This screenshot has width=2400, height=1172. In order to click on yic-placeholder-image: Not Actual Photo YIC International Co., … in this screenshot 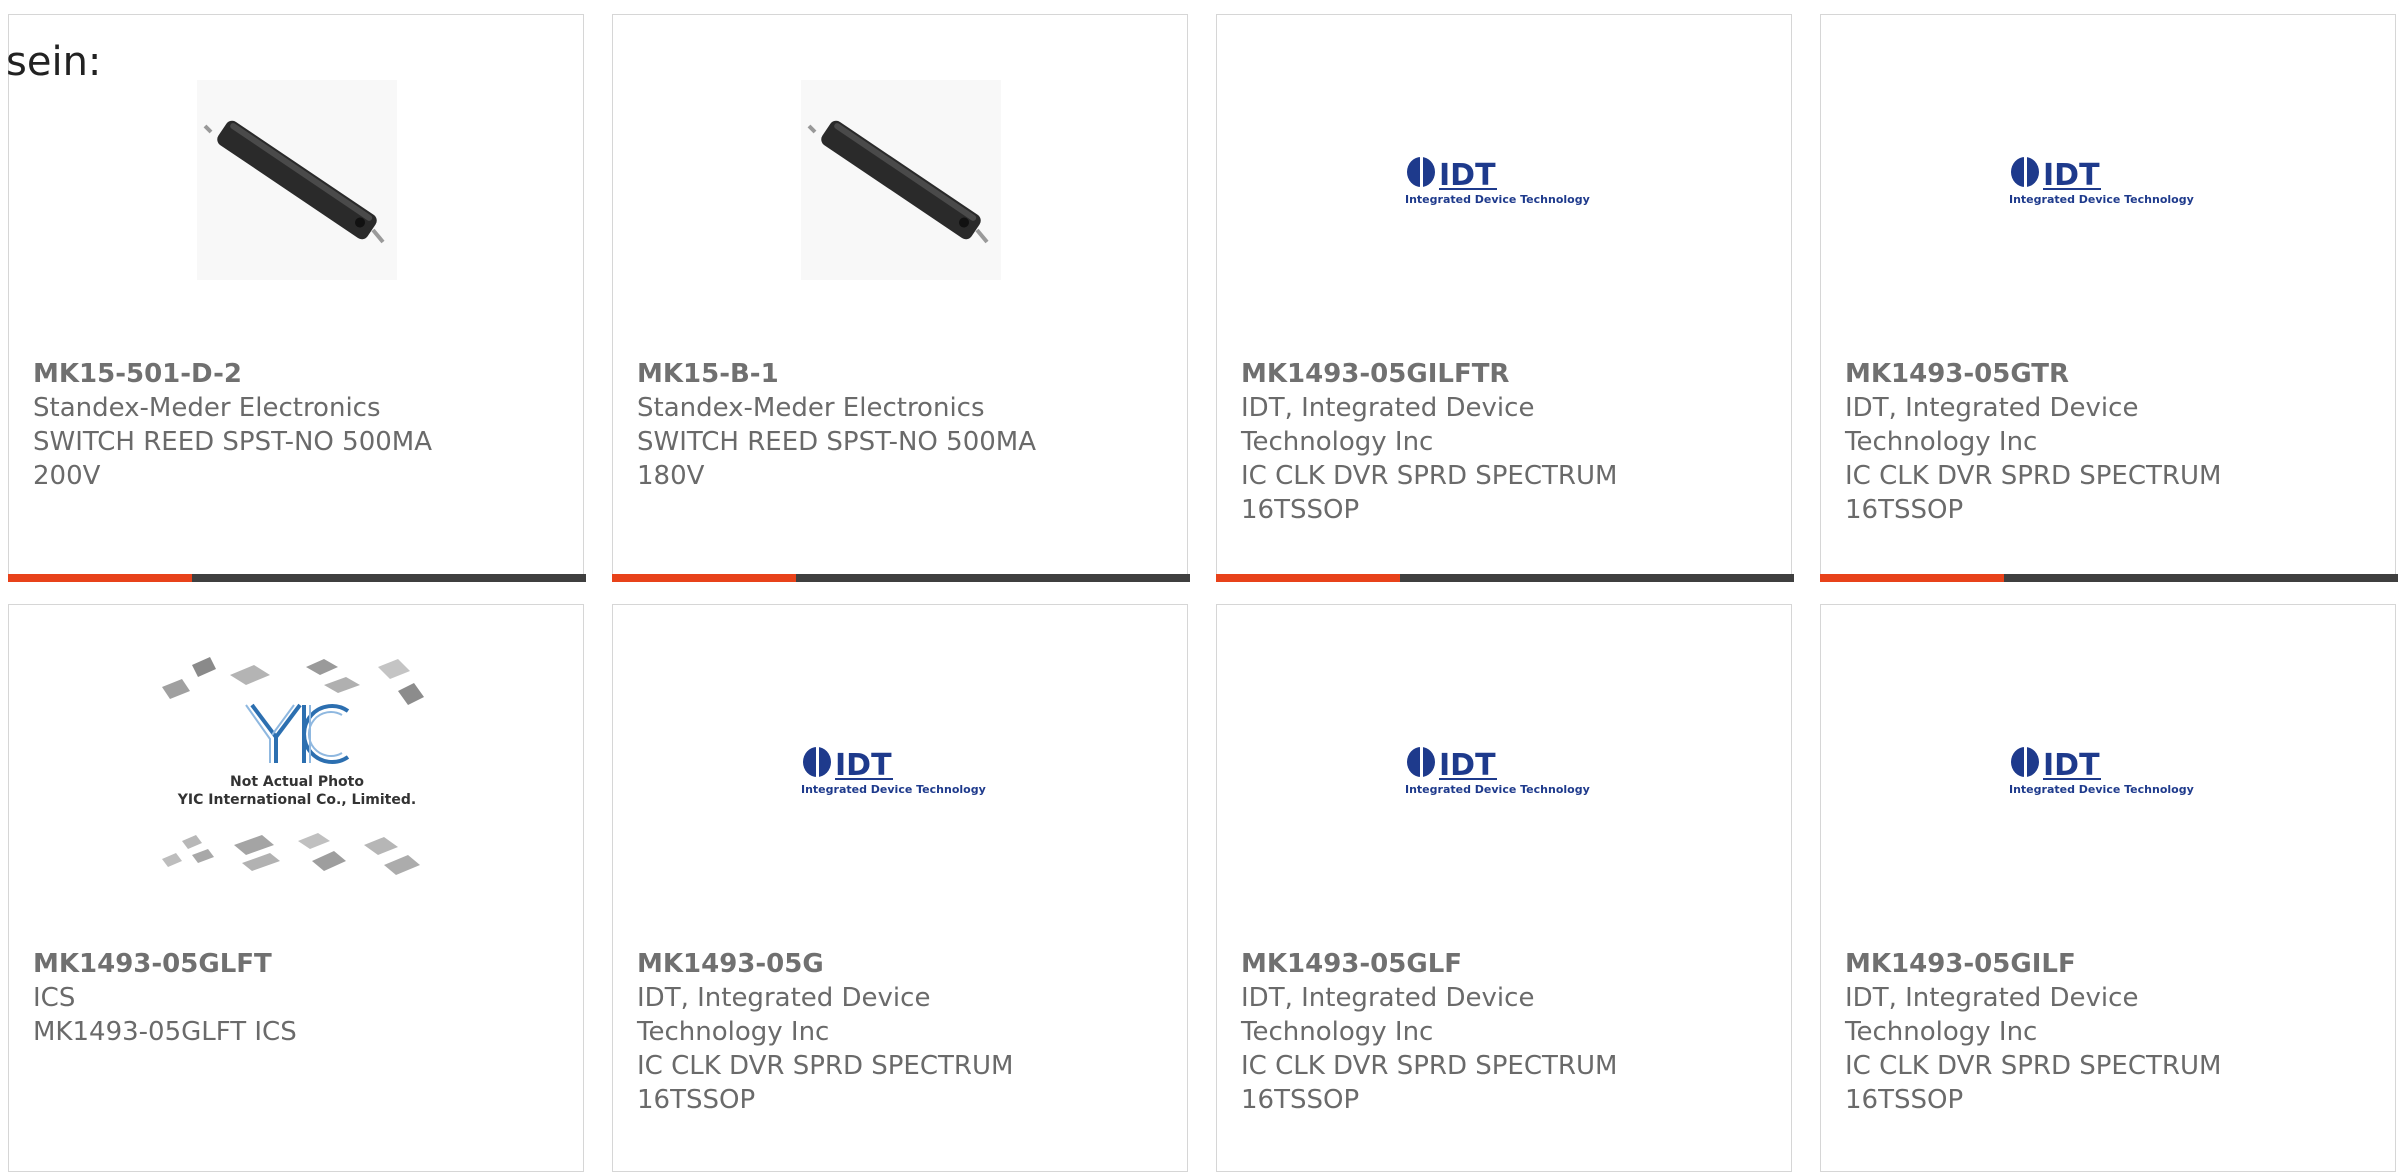, I will do `click(297, 770)`.